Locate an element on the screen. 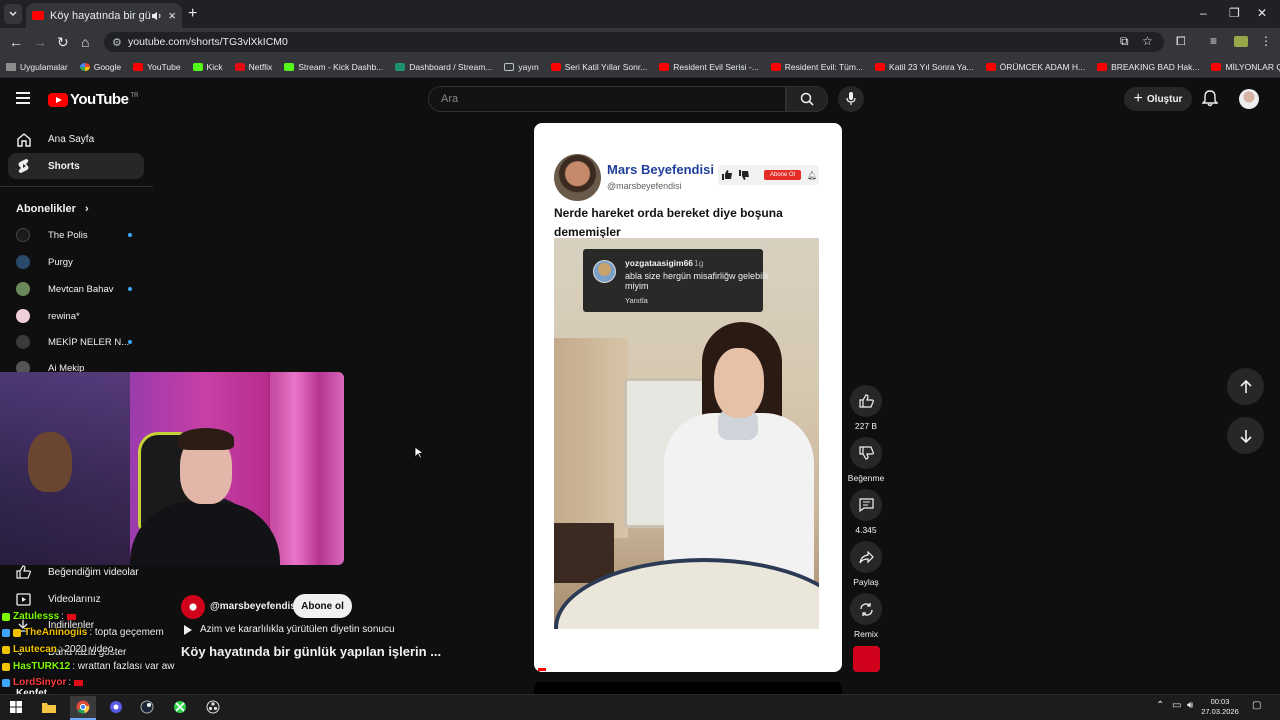  thumbs-down-icon is located at coordinates (866, 453).